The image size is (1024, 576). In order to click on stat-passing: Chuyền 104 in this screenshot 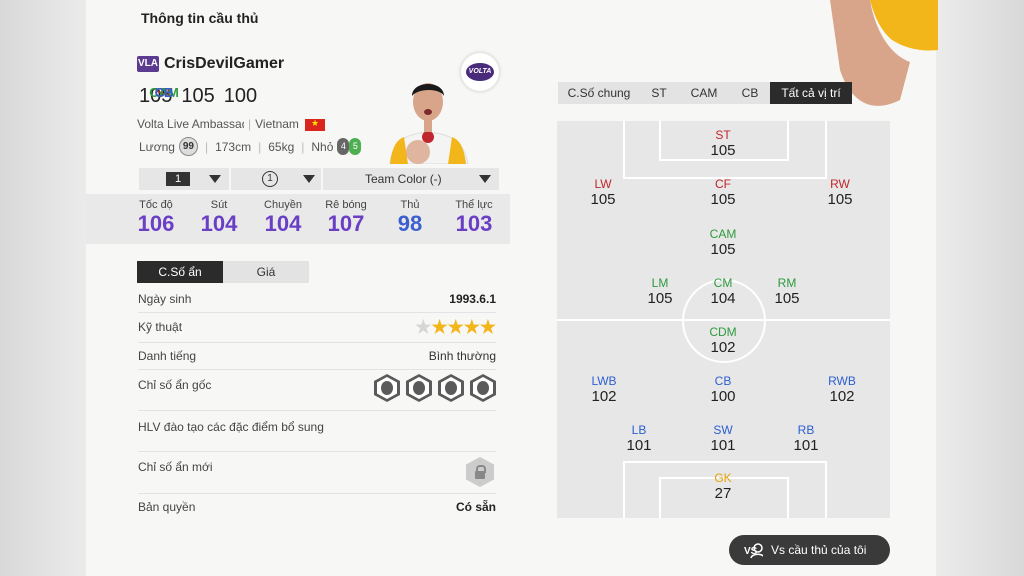, I will do `click(283, 218)`.